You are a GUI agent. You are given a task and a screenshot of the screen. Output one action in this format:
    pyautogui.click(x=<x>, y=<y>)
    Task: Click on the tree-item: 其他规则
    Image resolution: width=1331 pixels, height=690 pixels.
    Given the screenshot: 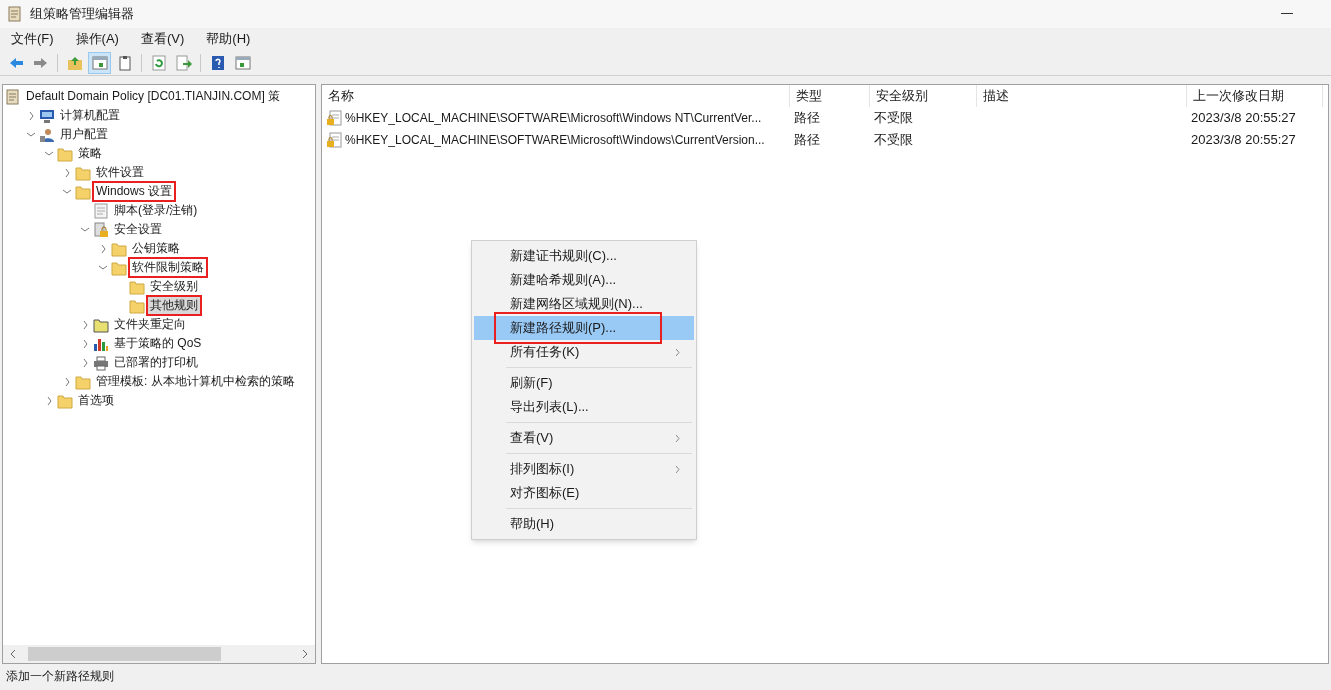 What is the action you would take?
    pyautogui.click(x=174, y=305)
    